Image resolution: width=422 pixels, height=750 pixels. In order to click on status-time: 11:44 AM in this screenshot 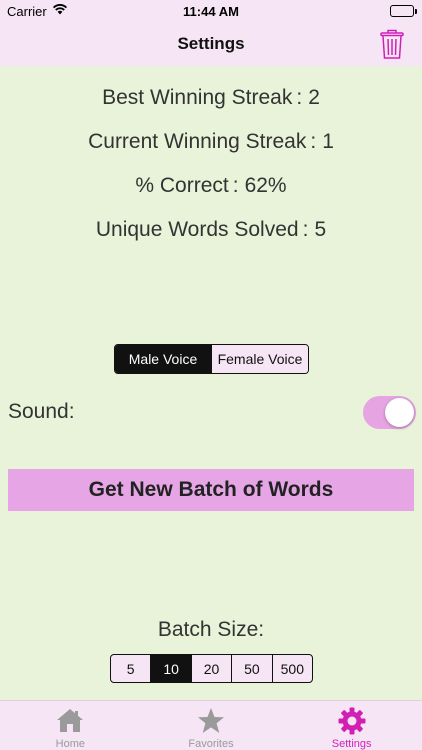, I will do `click(211, 11)`.